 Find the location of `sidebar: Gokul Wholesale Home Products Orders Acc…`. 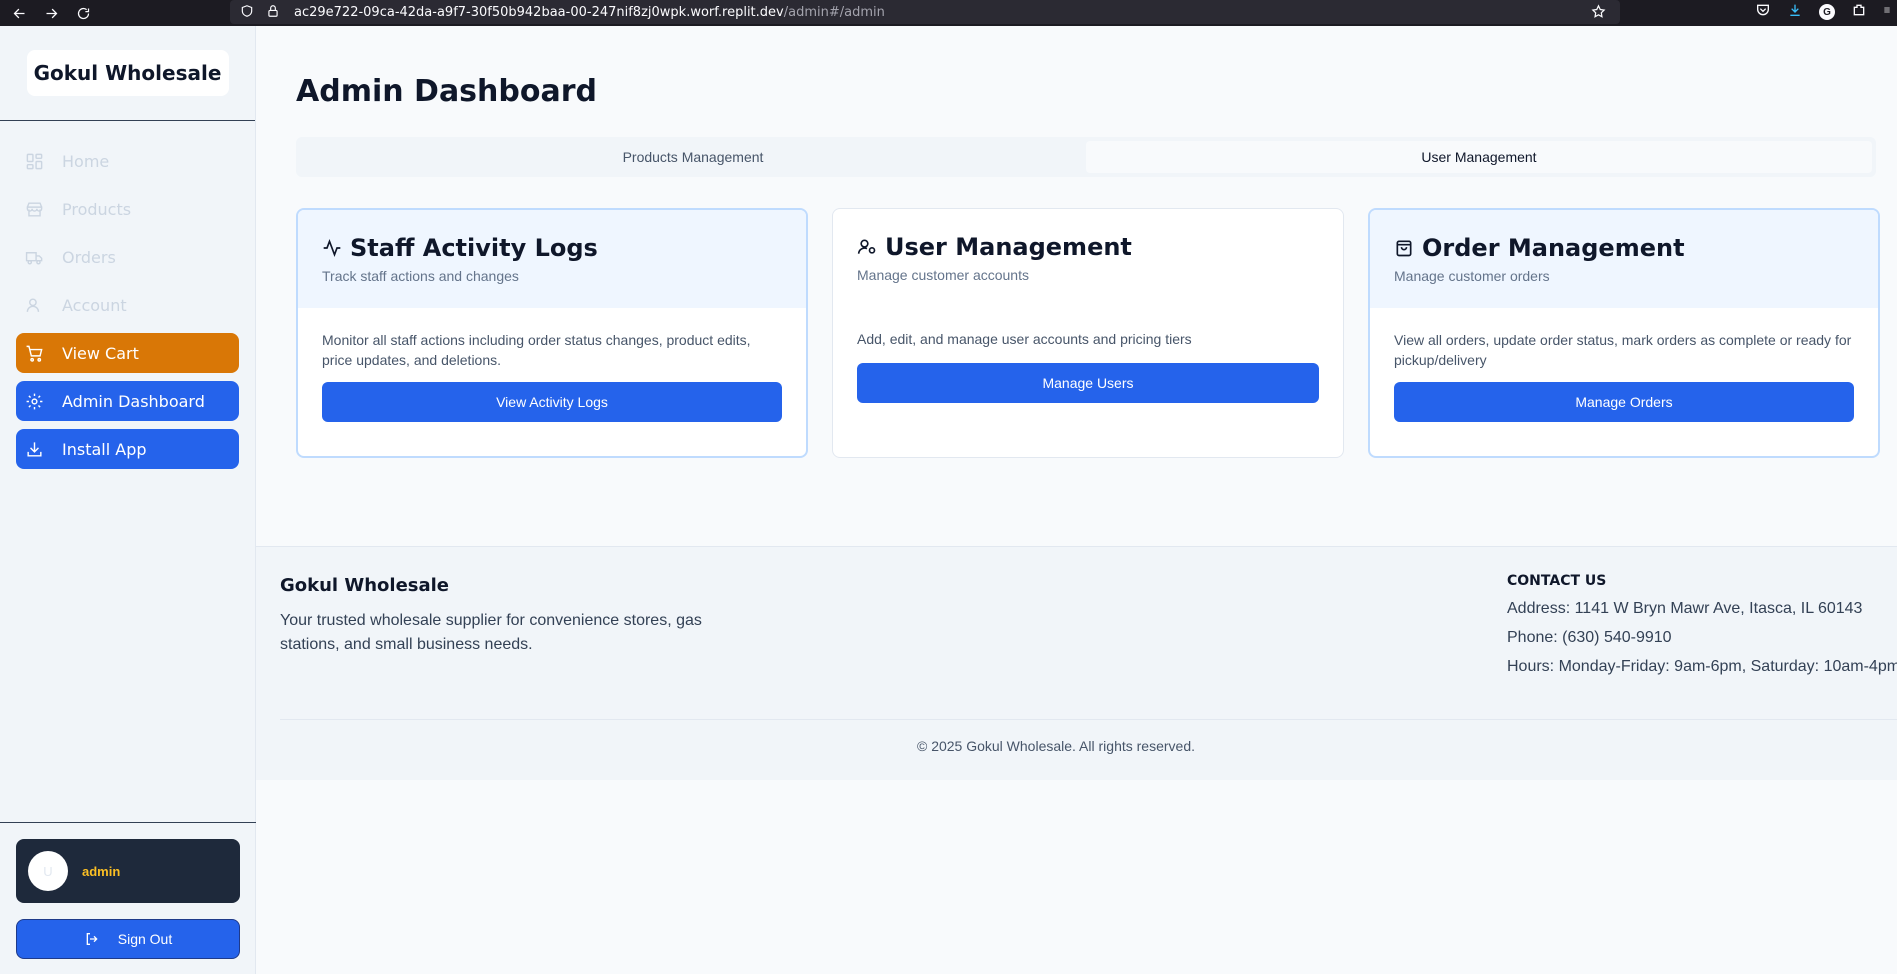

sidebar: Gokul Wholesale Home Products Orders Acc… is located at coordinates (128, 500).